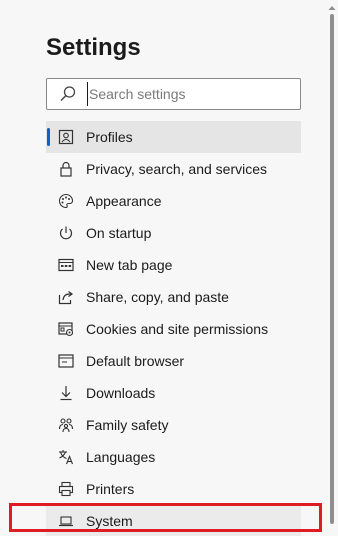  I want to click on nav-item-new-tab: New tab page, so click(173, 265).